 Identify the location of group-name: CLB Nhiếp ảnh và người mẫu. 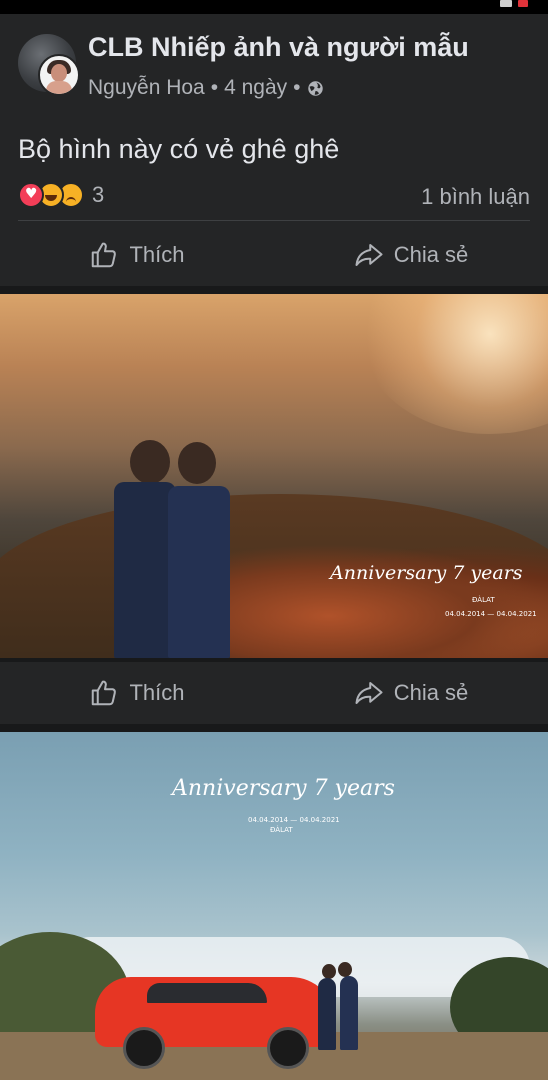
(278, 47).